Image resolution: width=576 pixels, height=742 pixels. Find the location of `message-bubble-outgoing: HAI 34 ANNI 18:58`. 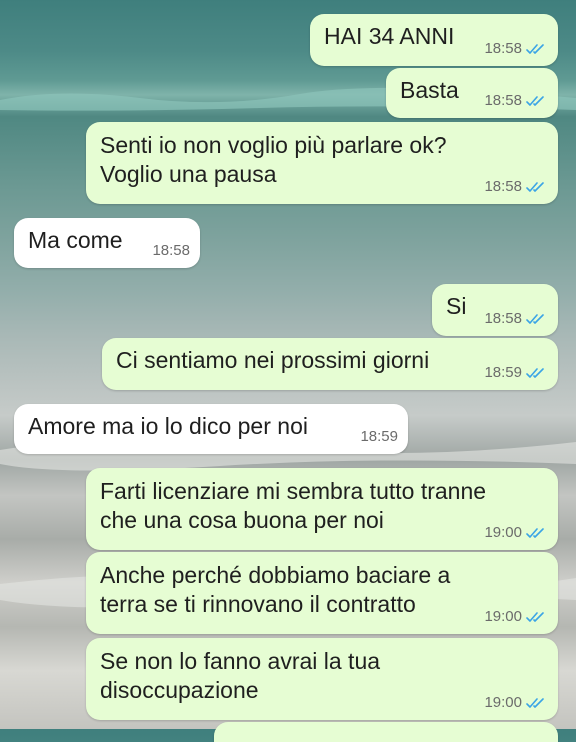

message-bubble-outgoing: HAI 34 ANNI 18:58 is located at coordinates (434, 40).